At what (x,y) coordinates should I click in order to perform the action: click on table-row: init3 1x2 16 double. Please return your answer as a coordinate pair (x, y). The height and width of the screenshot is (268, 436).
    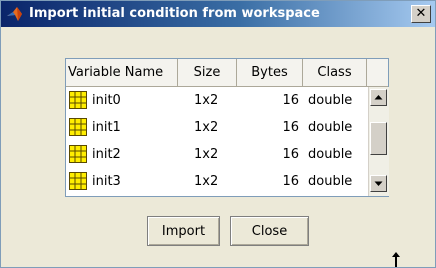
    Looking at the image, I should click on (217, 181).